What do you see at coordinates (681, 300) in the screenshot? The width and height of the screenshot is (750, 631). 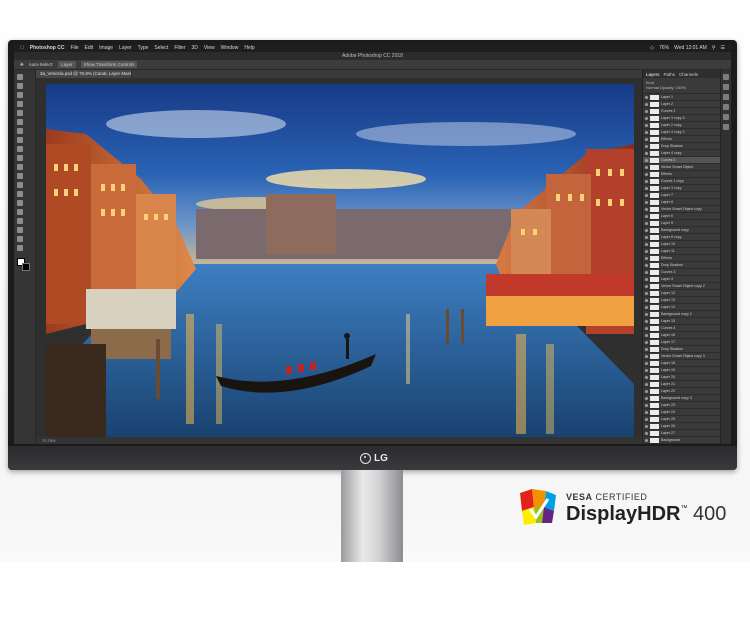 I see `layer-row: Layer 13` at bounding box center [681, 300].